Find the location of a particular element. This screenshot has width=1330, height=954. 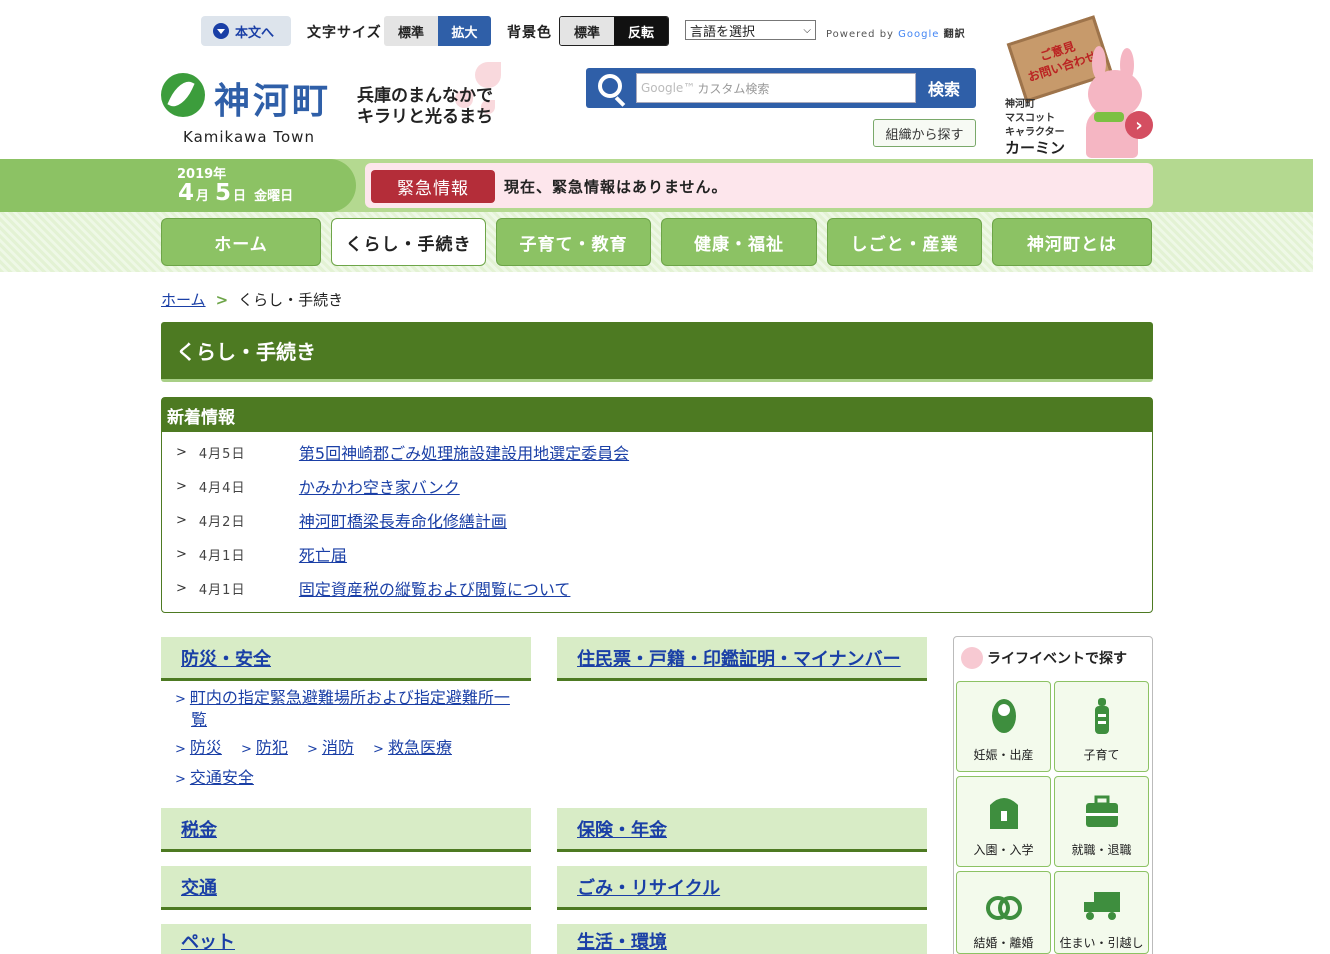

nav-living: くらし・手続き is located at coordinates (408, 242).